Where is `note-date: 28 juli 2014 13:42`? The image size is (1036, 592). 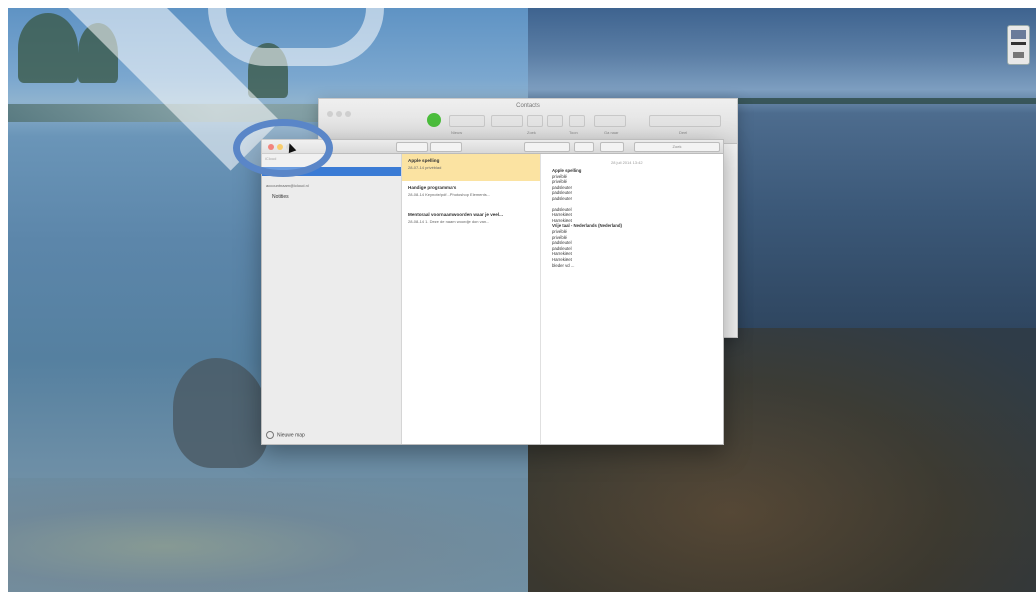 note-date: 28 juli 2014 13:42 is located at coordinates (627, 162).